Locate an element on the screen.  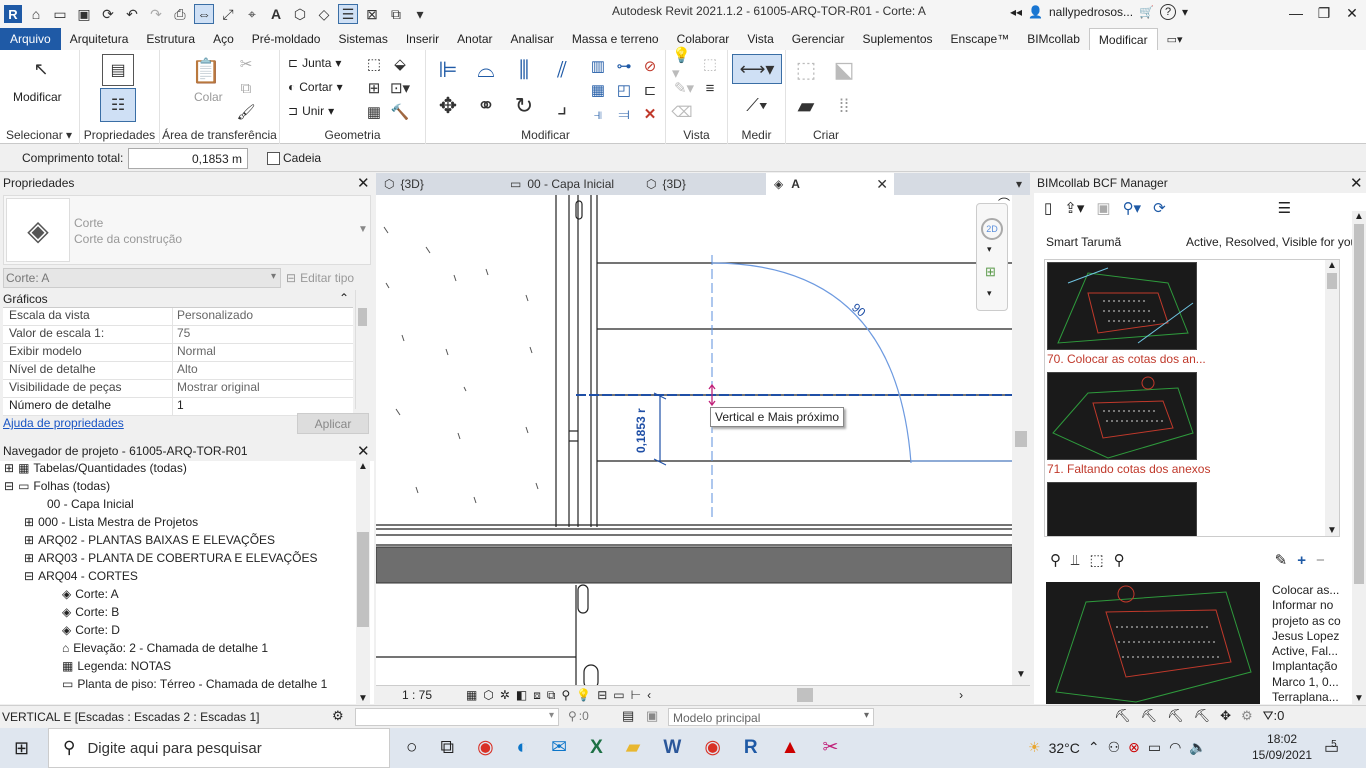
tab-pre-moldado: Pré-moldado is located at coordinates (286, 39).